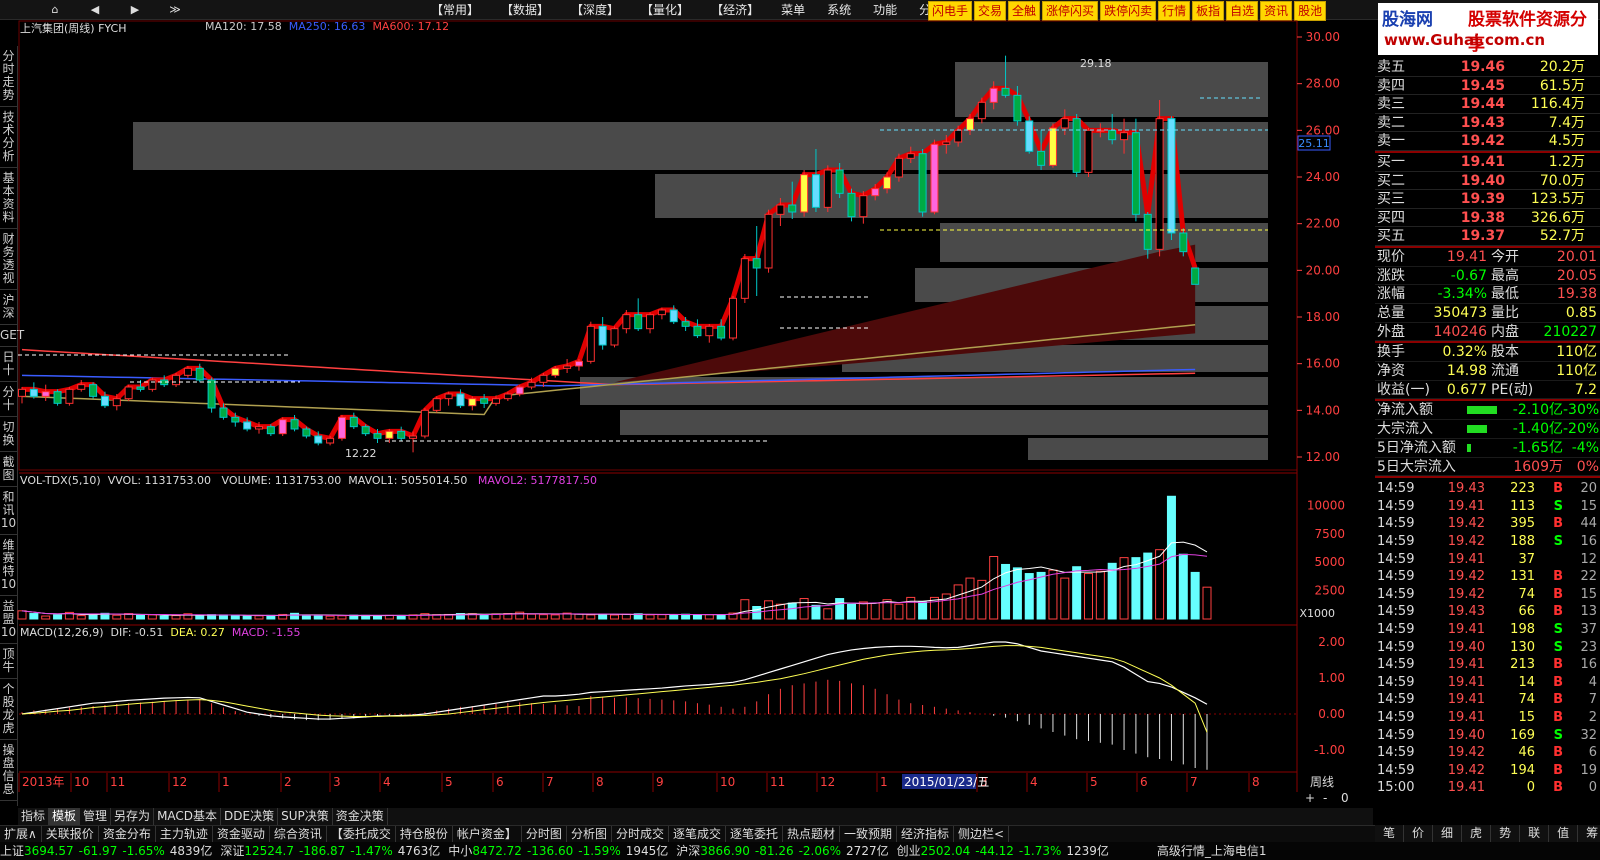 The image size is (1600, 860). What do you see at coordinates (1391, 294) in the screenshot?
I see `quote-label: 涨幅` at bounding box center [1391, 294].